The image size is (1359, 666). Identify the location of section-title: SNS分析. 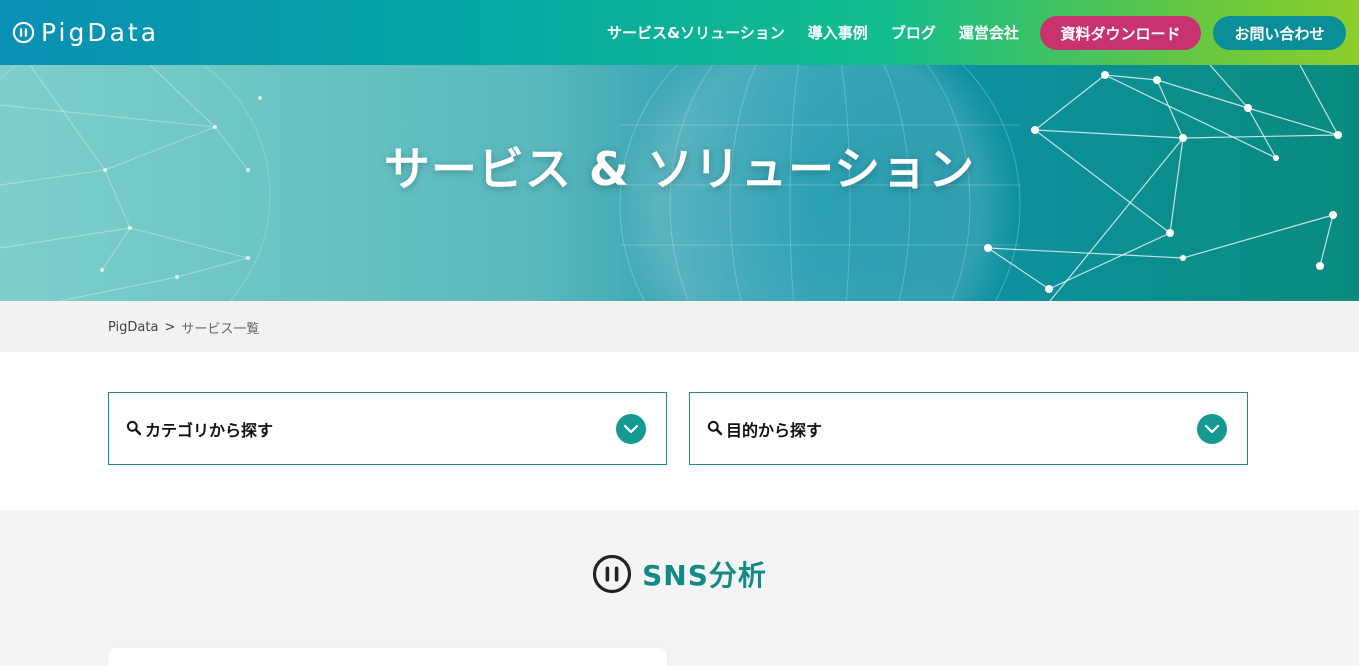
(704, 575).